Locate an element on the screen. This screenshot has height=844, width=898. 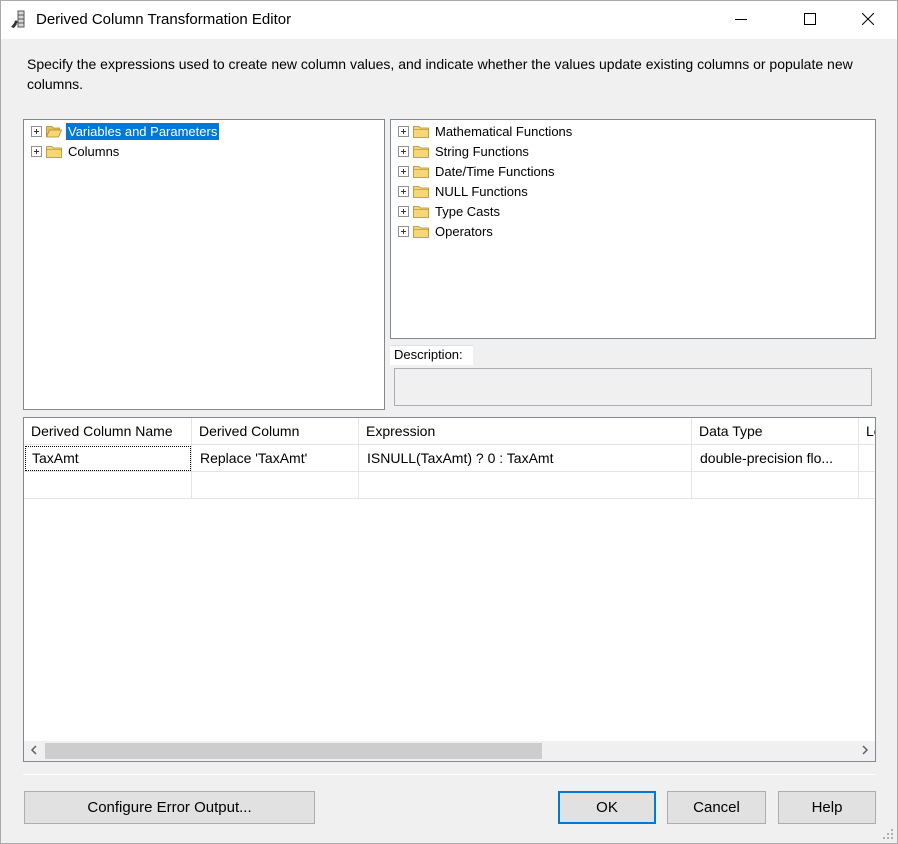
tree-node-label: Type Casts is located at coordinates (467, 211).